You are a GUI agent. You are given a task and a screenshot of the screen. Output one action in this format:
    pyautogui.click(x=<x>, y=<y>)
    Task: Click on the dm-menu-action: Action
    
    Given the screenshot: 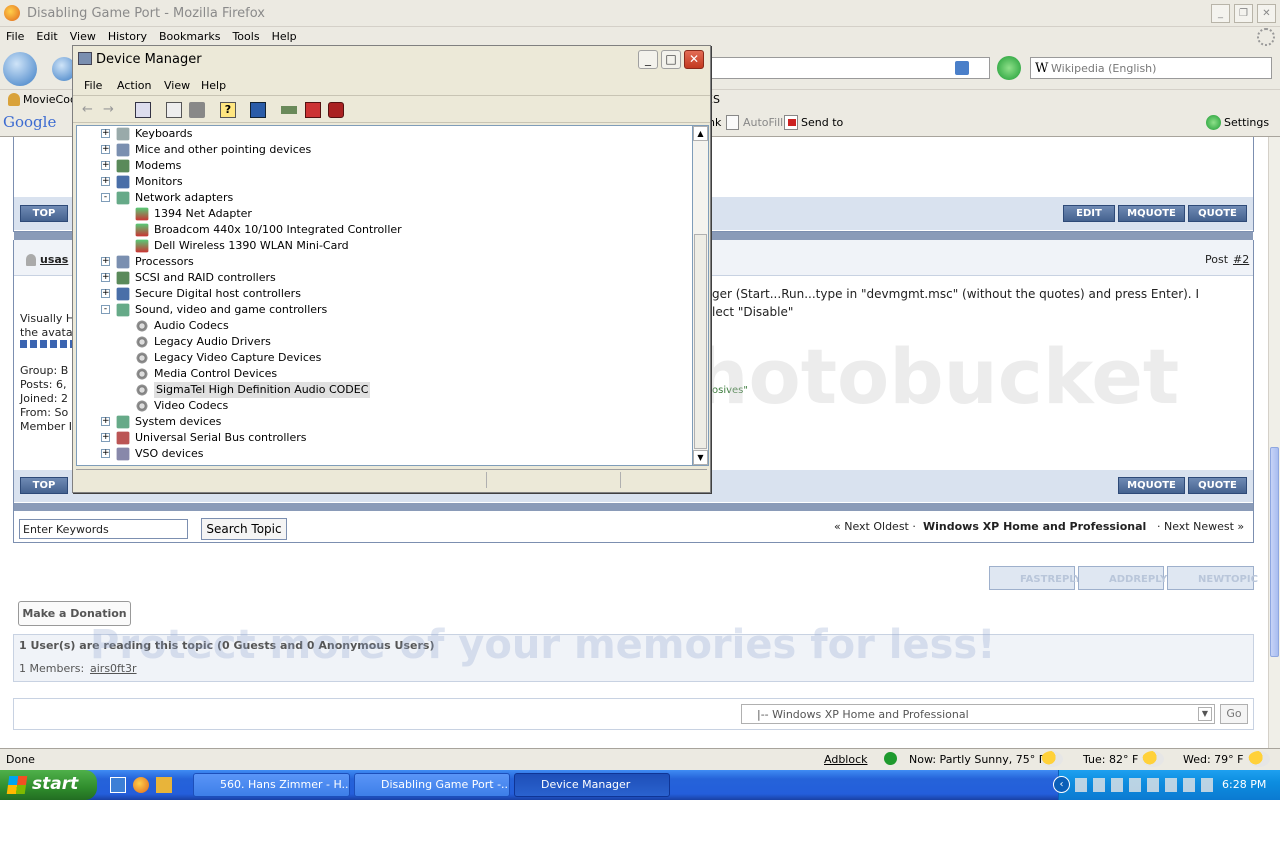 What is the action you would take?
    pyautogui.click(x=134, y=85)
    